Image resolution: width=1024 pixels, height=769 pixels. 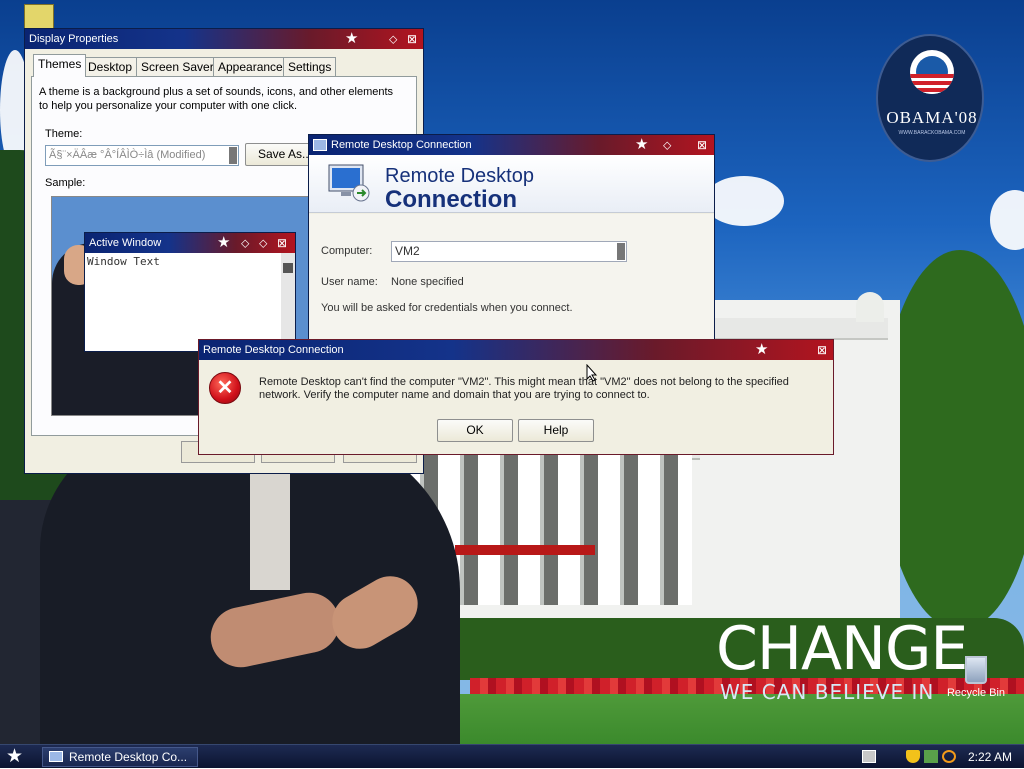 I want to click on search-icon, so click(x=949, y=756).